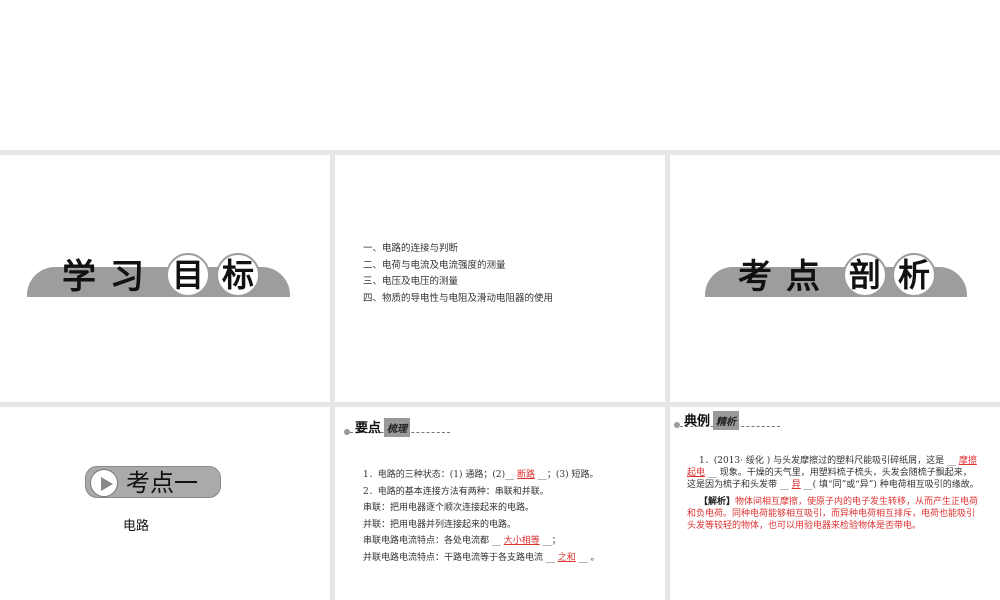  Describe the element at coordinates (411, 281) in the screenshot. I see `outline-item: 三、电压及电压的测量` at that location.